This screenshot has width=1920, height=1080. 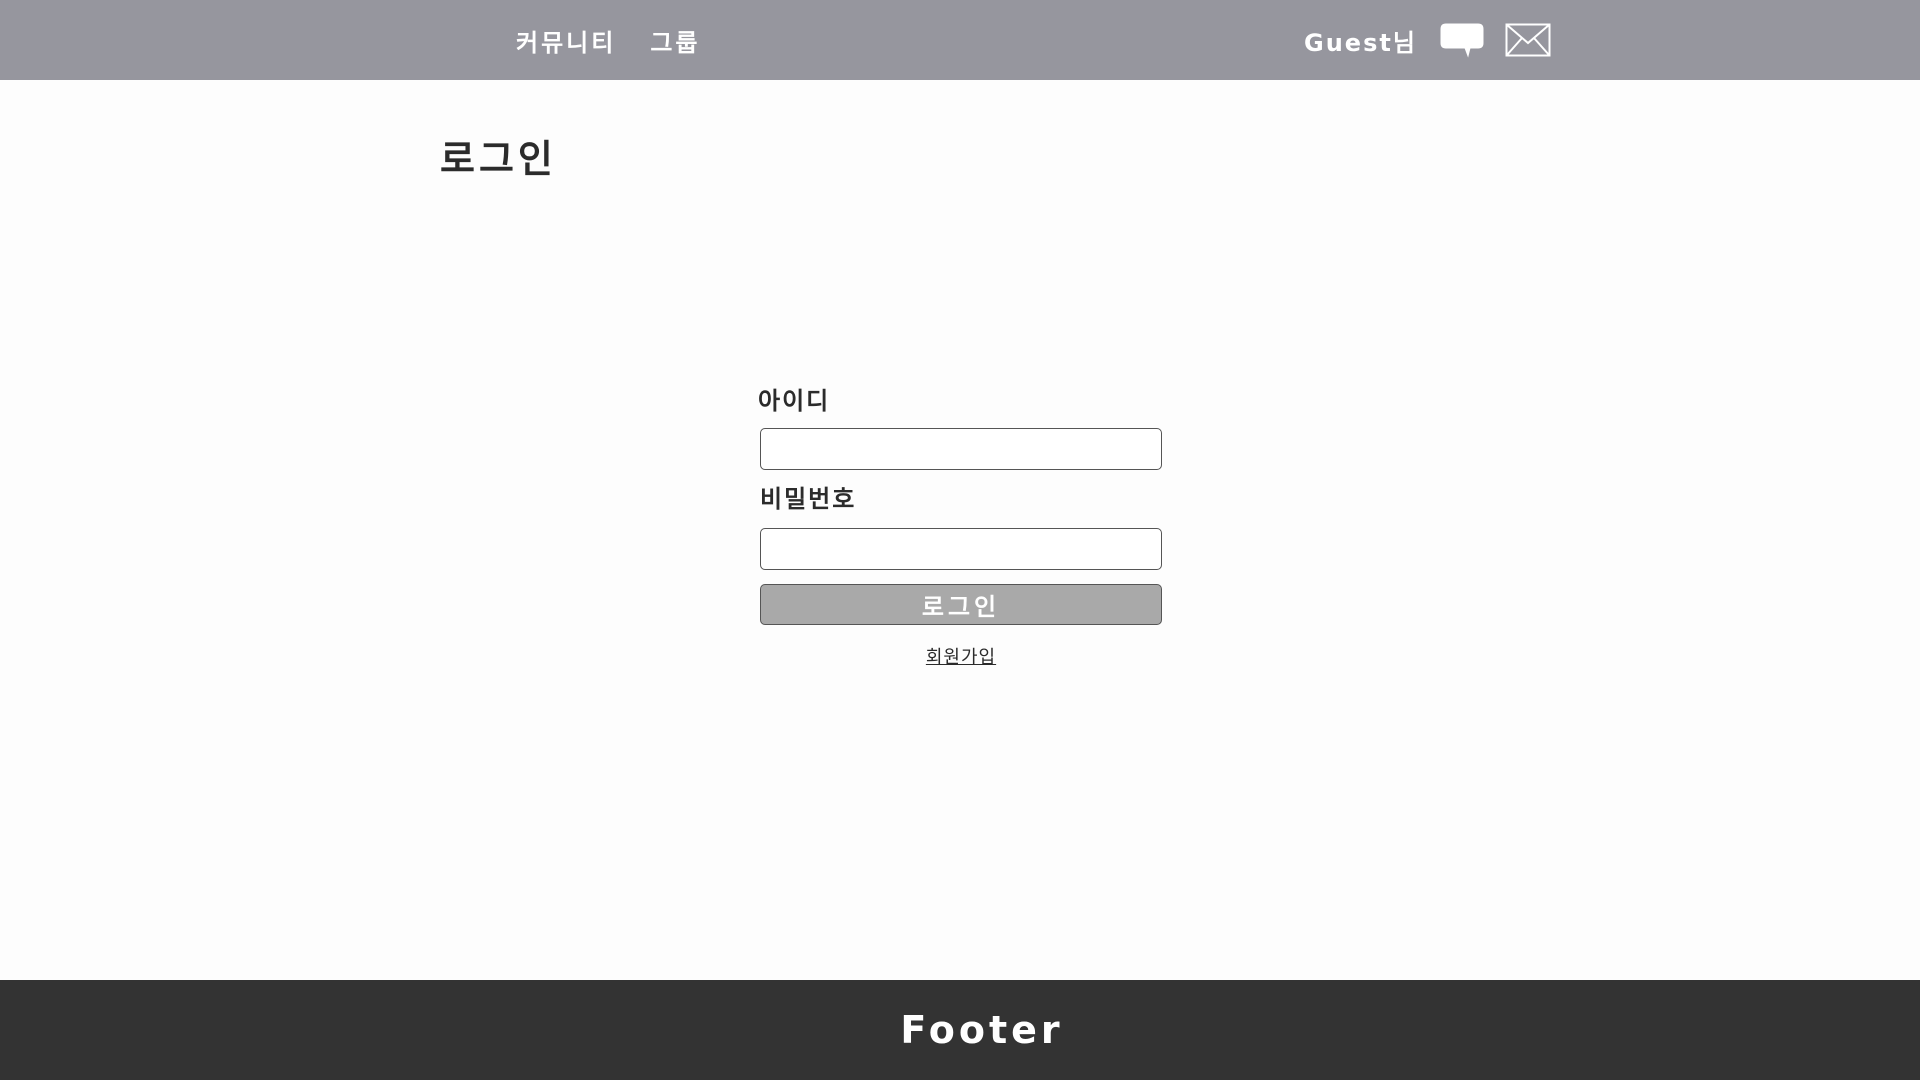 I want to click on chat-button, so click(x=1462, y=40).